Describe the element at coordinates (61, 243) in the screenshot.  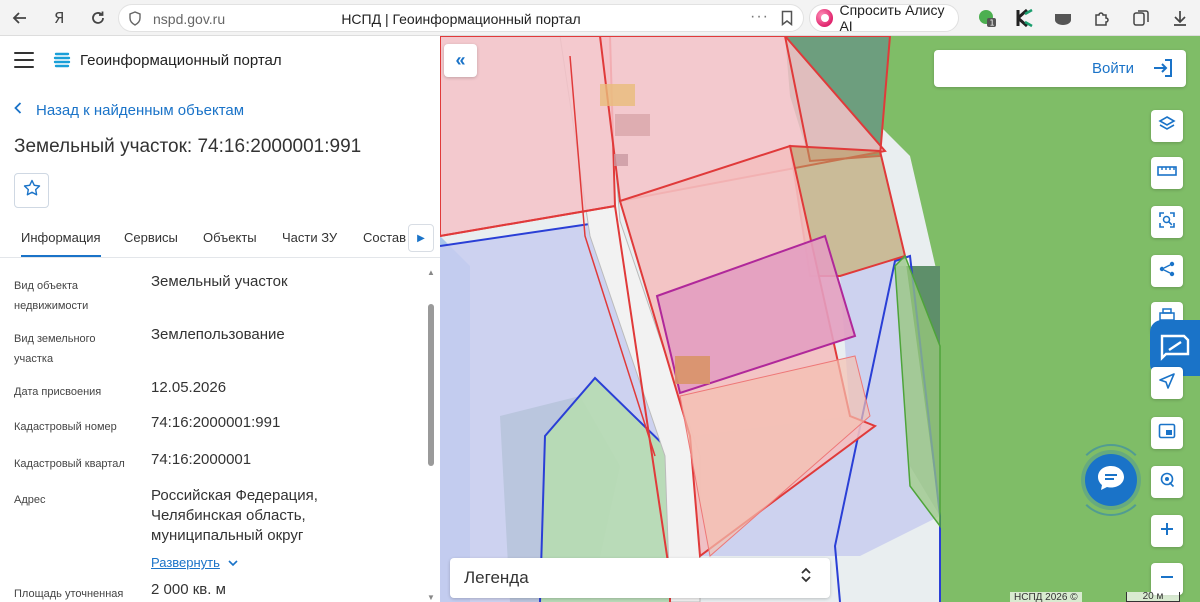
I see `tab-information: Информация` at that location.